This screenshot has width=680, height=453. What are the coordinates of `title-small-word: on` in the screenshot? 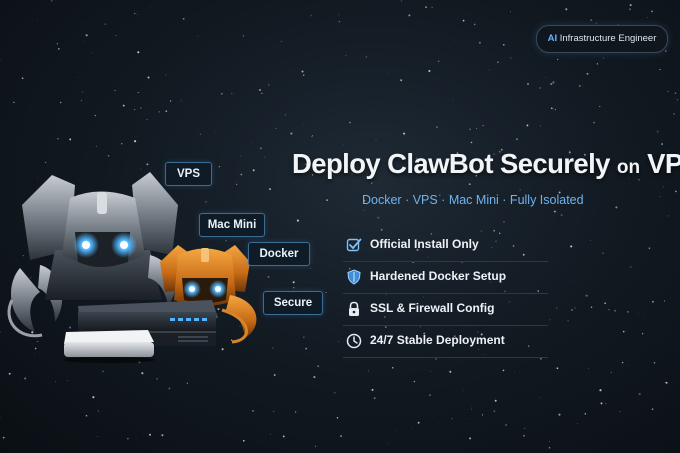 It's located at (628, 167).